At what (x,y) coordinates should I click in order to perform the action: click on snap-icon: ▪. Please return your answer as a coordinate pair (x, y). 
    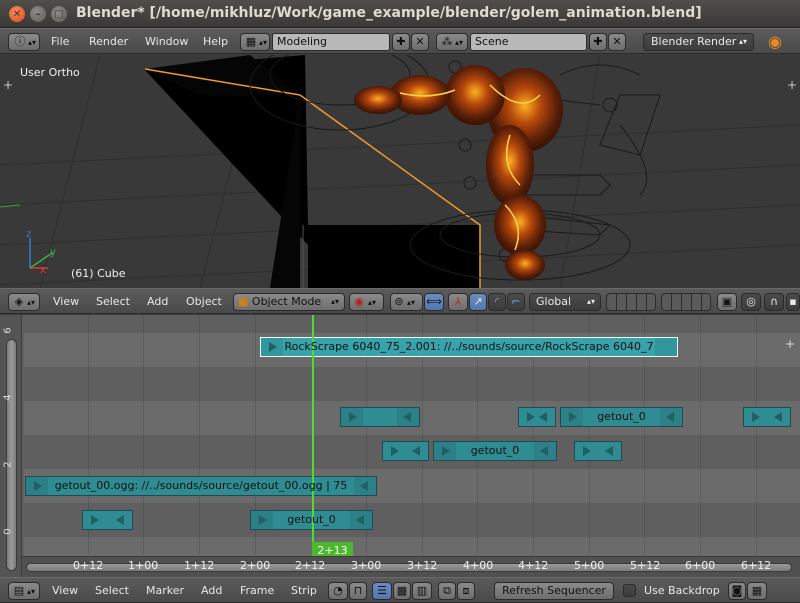
    Looking at the image, I should click on (793, 301).